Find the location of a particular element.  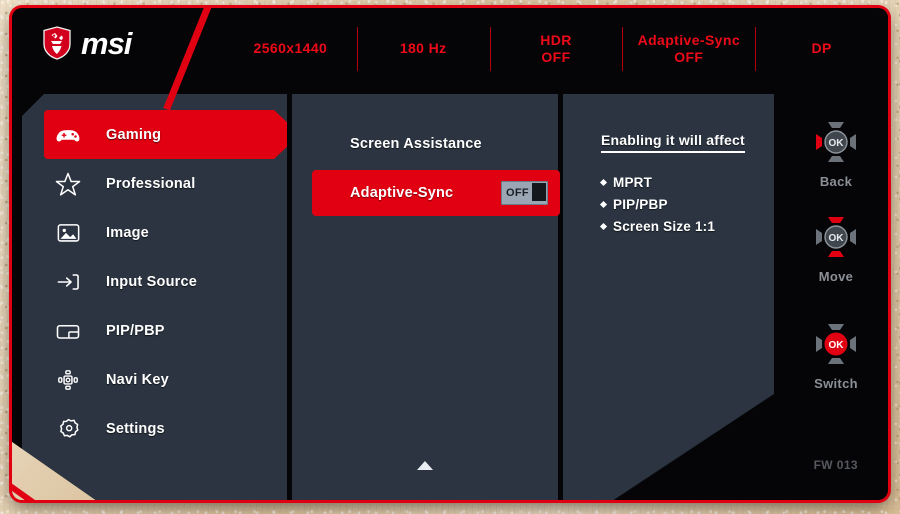

option-label: Adaptive-Sync is located at coordinates (402, 193).